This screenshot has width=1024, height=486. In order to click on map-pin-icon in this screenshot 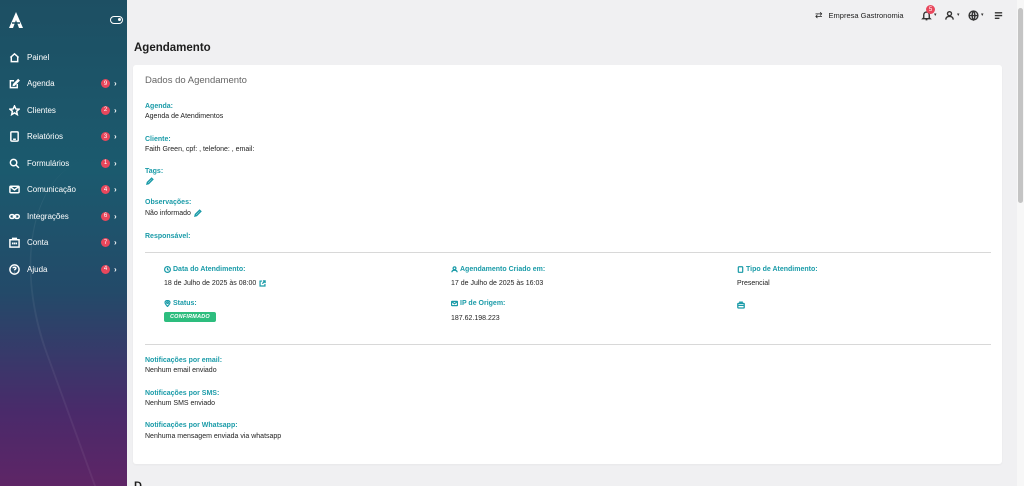, I will do `click(167, 303)`.